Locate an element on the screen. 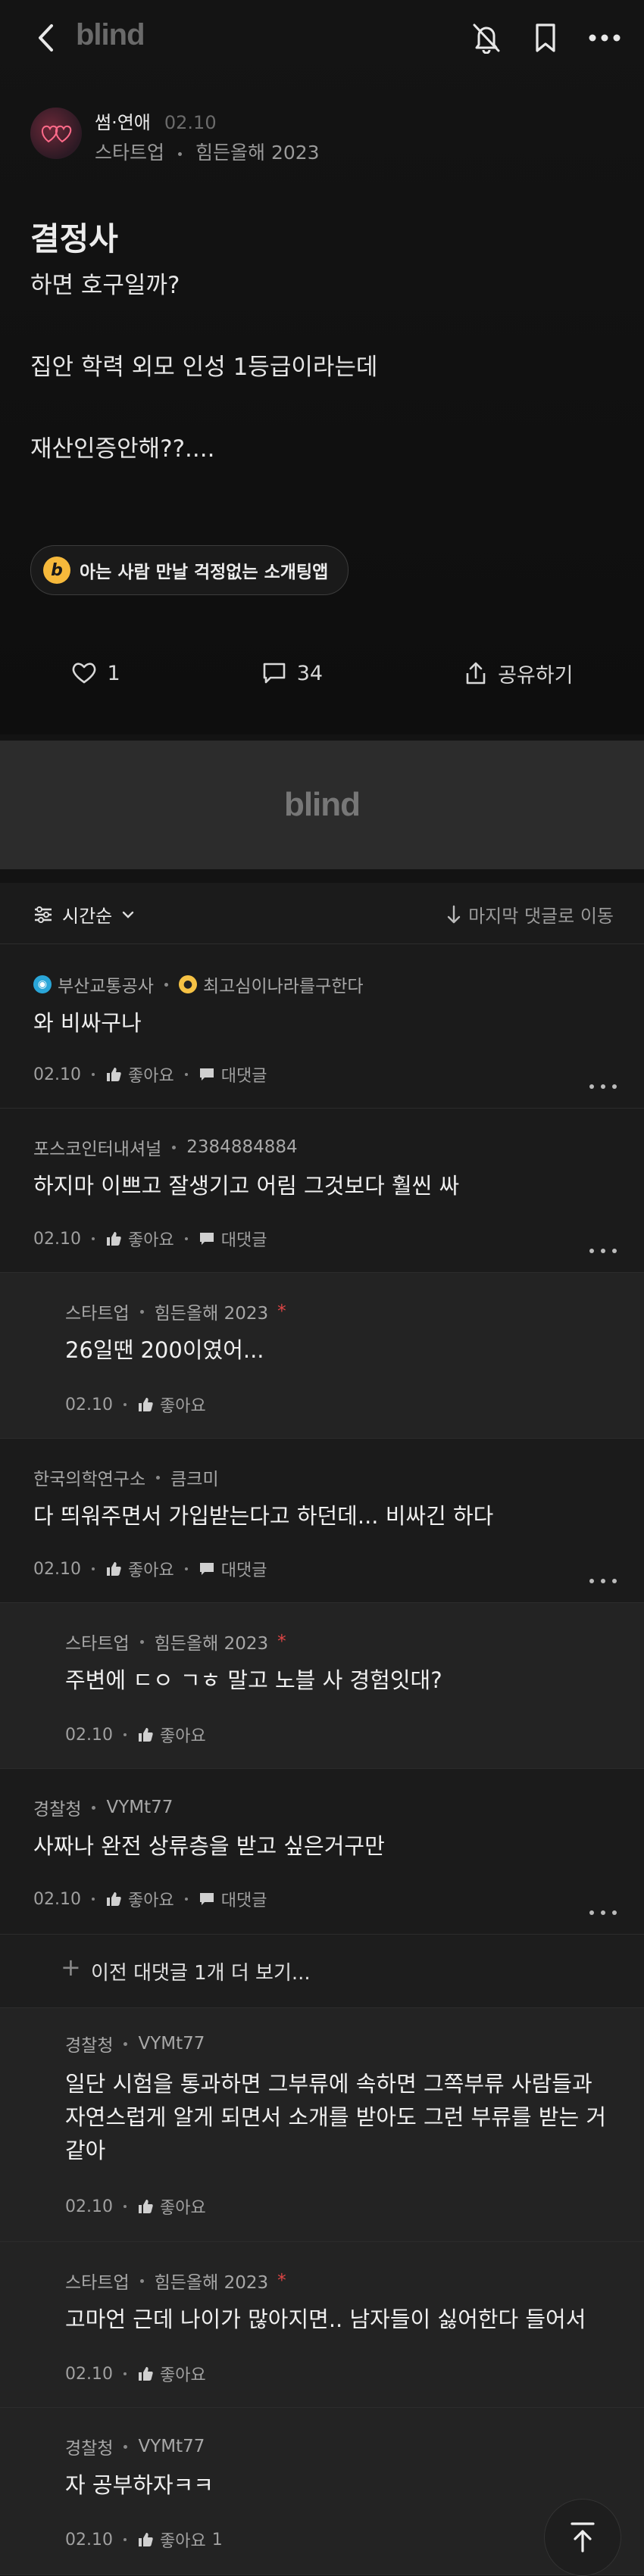  avatar is located at coordinates (56, 133).